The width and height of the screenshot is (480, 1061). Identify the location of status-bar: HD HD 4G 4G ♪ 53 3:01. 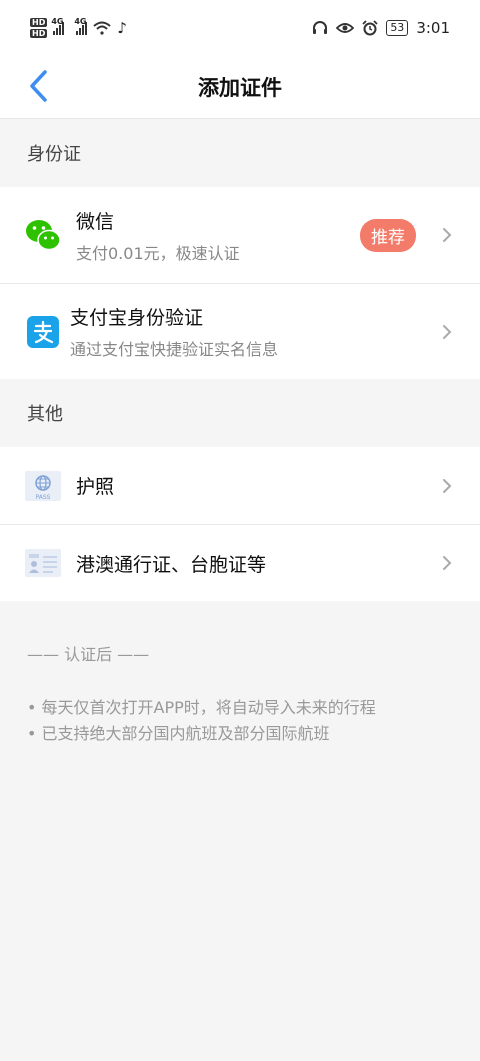
(240, 28).